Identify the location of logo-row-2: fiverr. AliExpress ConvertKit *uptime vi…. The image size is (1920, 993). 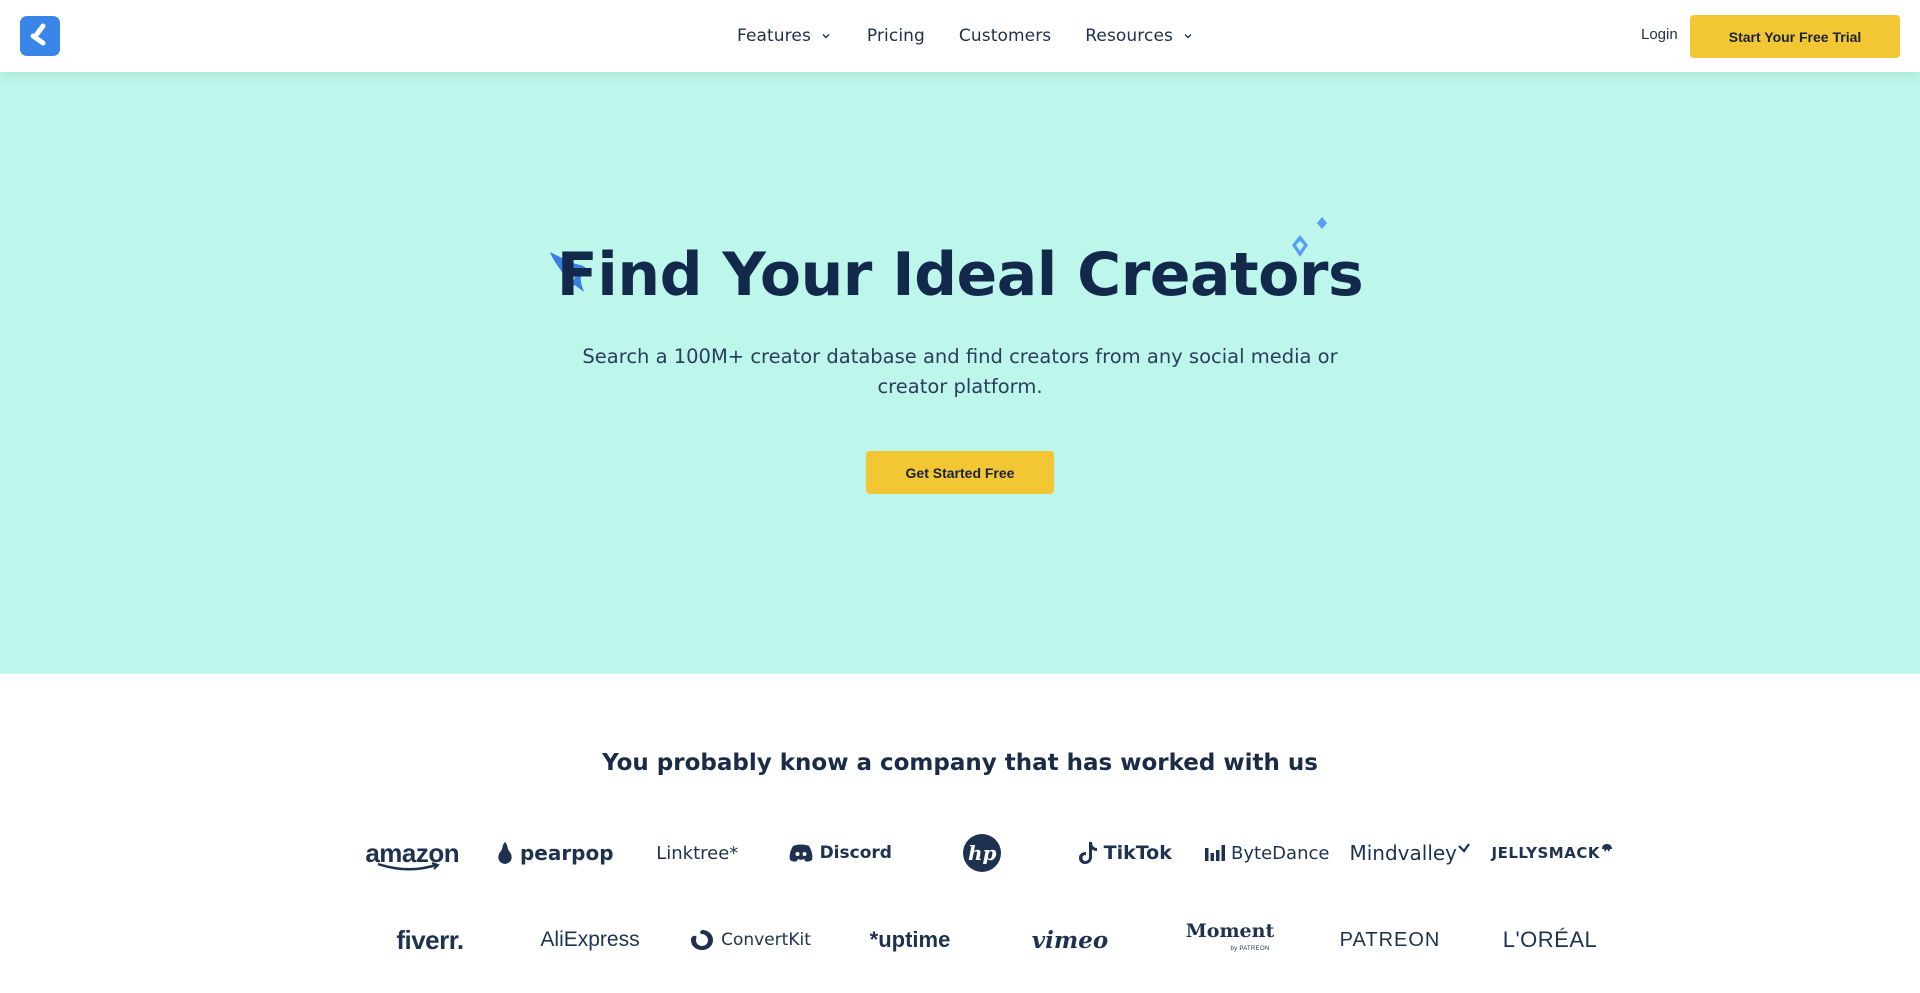
(990, 940).